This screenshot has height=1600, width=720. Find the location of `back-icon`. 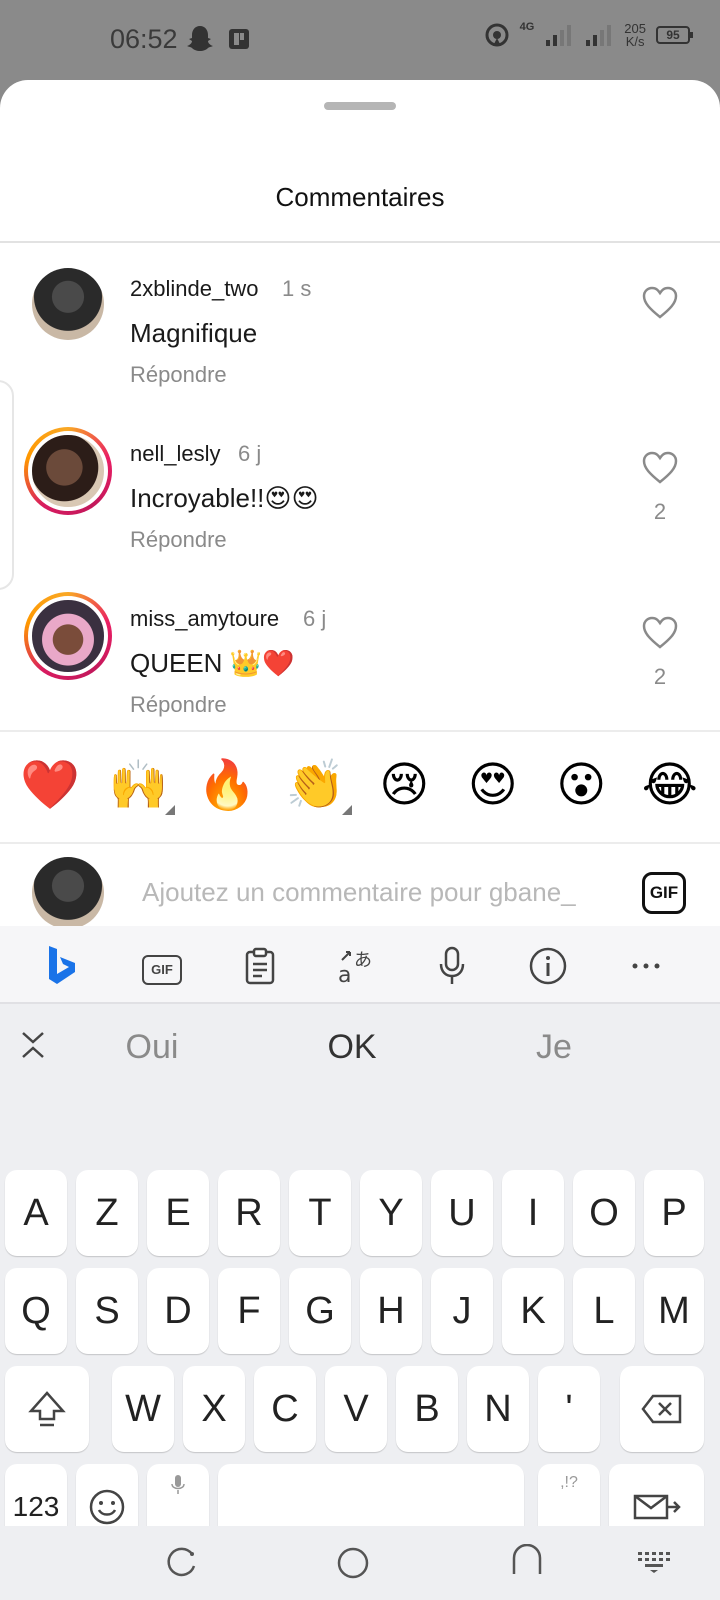

back-icon is located at coordinates (527, 1561).